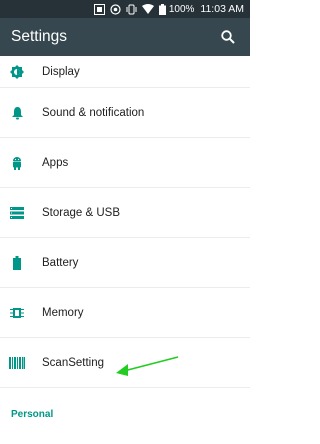 The image size is (320, 444). Describe the element at coordinates (115, 9) in the screenshot. I see `sync-icon` at that location.